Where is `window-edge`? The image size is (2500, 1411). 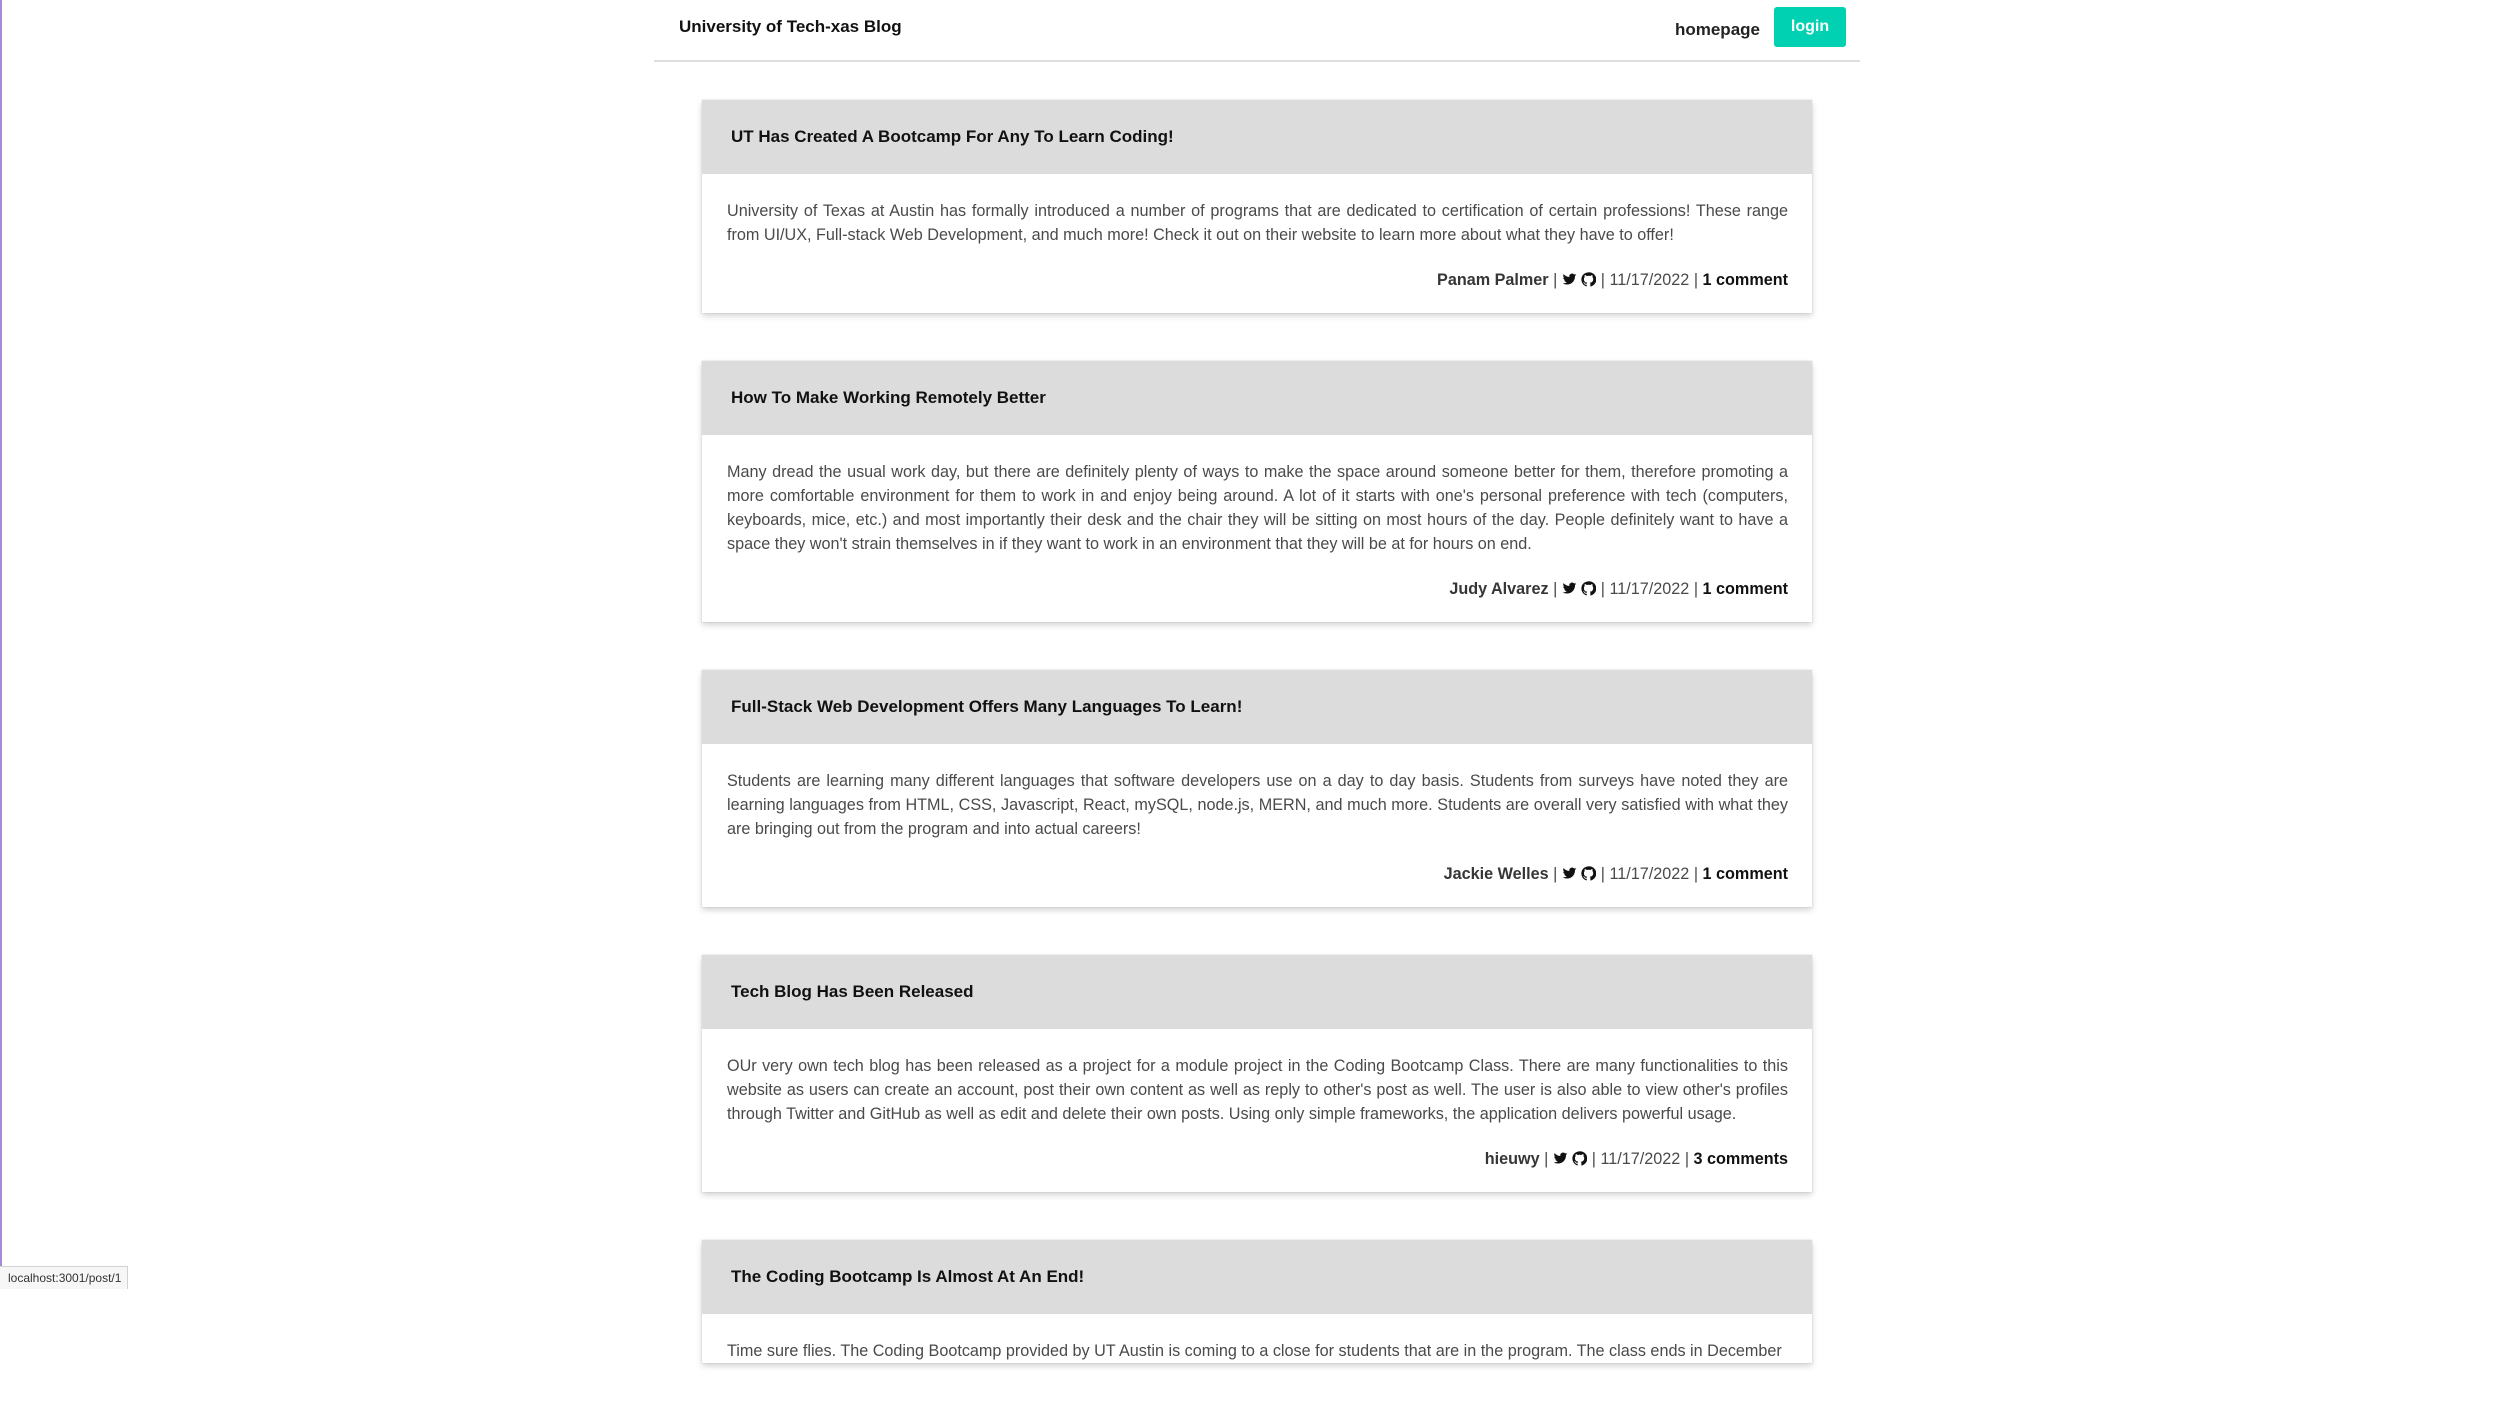 window-edge is located at coordinates (1, 644).